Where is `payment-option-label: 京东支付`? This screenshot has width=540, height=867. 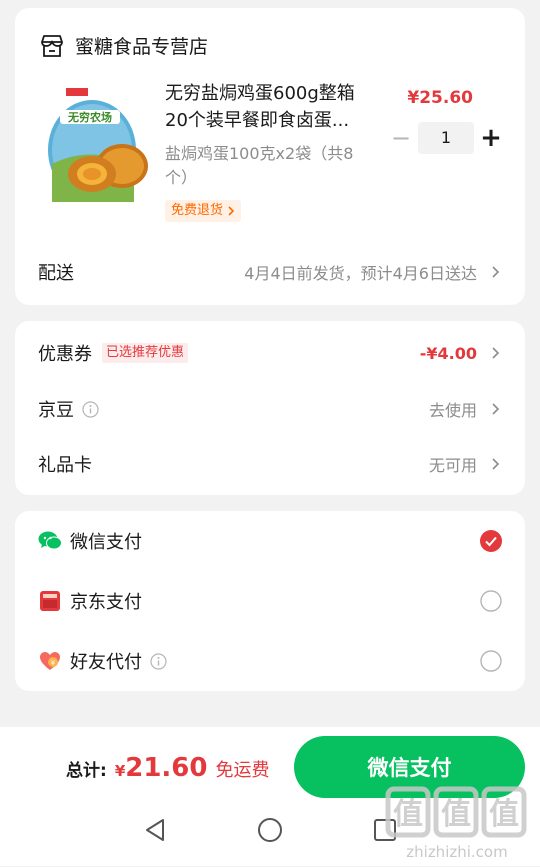
payment-option-label: 京东支付 is located at coordinates (106, 602).